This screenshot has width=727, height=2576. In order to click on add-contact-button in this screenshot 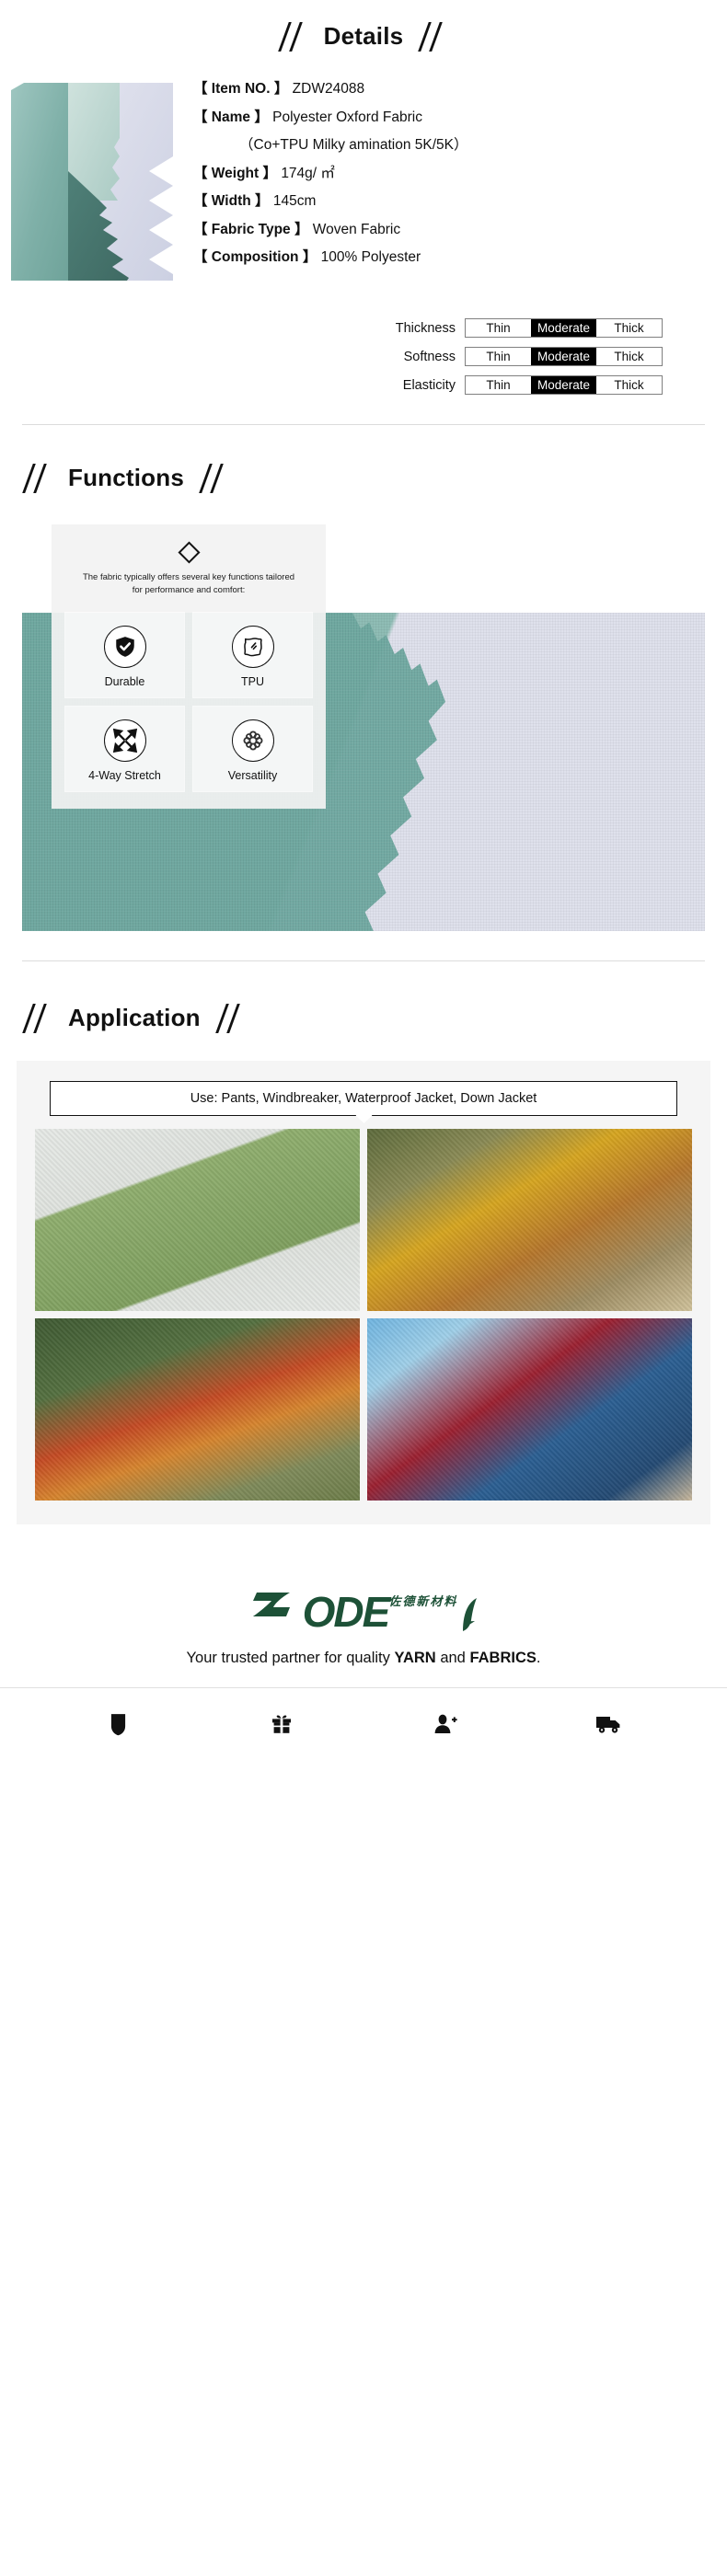, I will do `click(445, 1724)`.